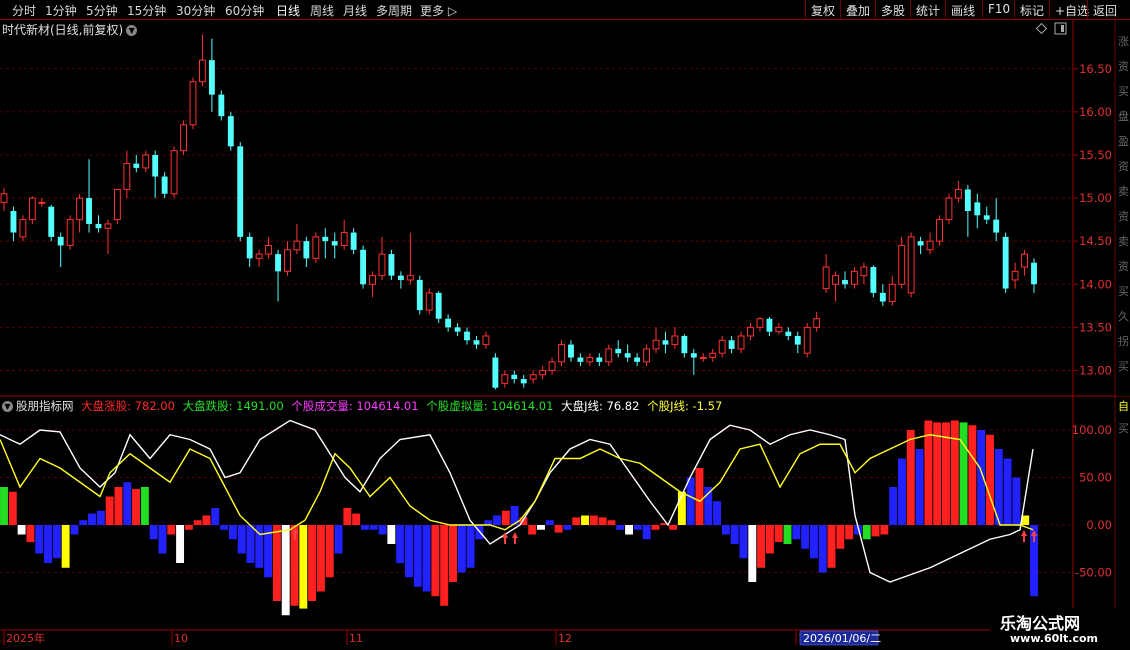 This screenshot has height=650, width=1130. What do you see at coordinates (1123, 428) in the screenshot?
I see `svg-text: 买` at bounding box center [1123, 428].